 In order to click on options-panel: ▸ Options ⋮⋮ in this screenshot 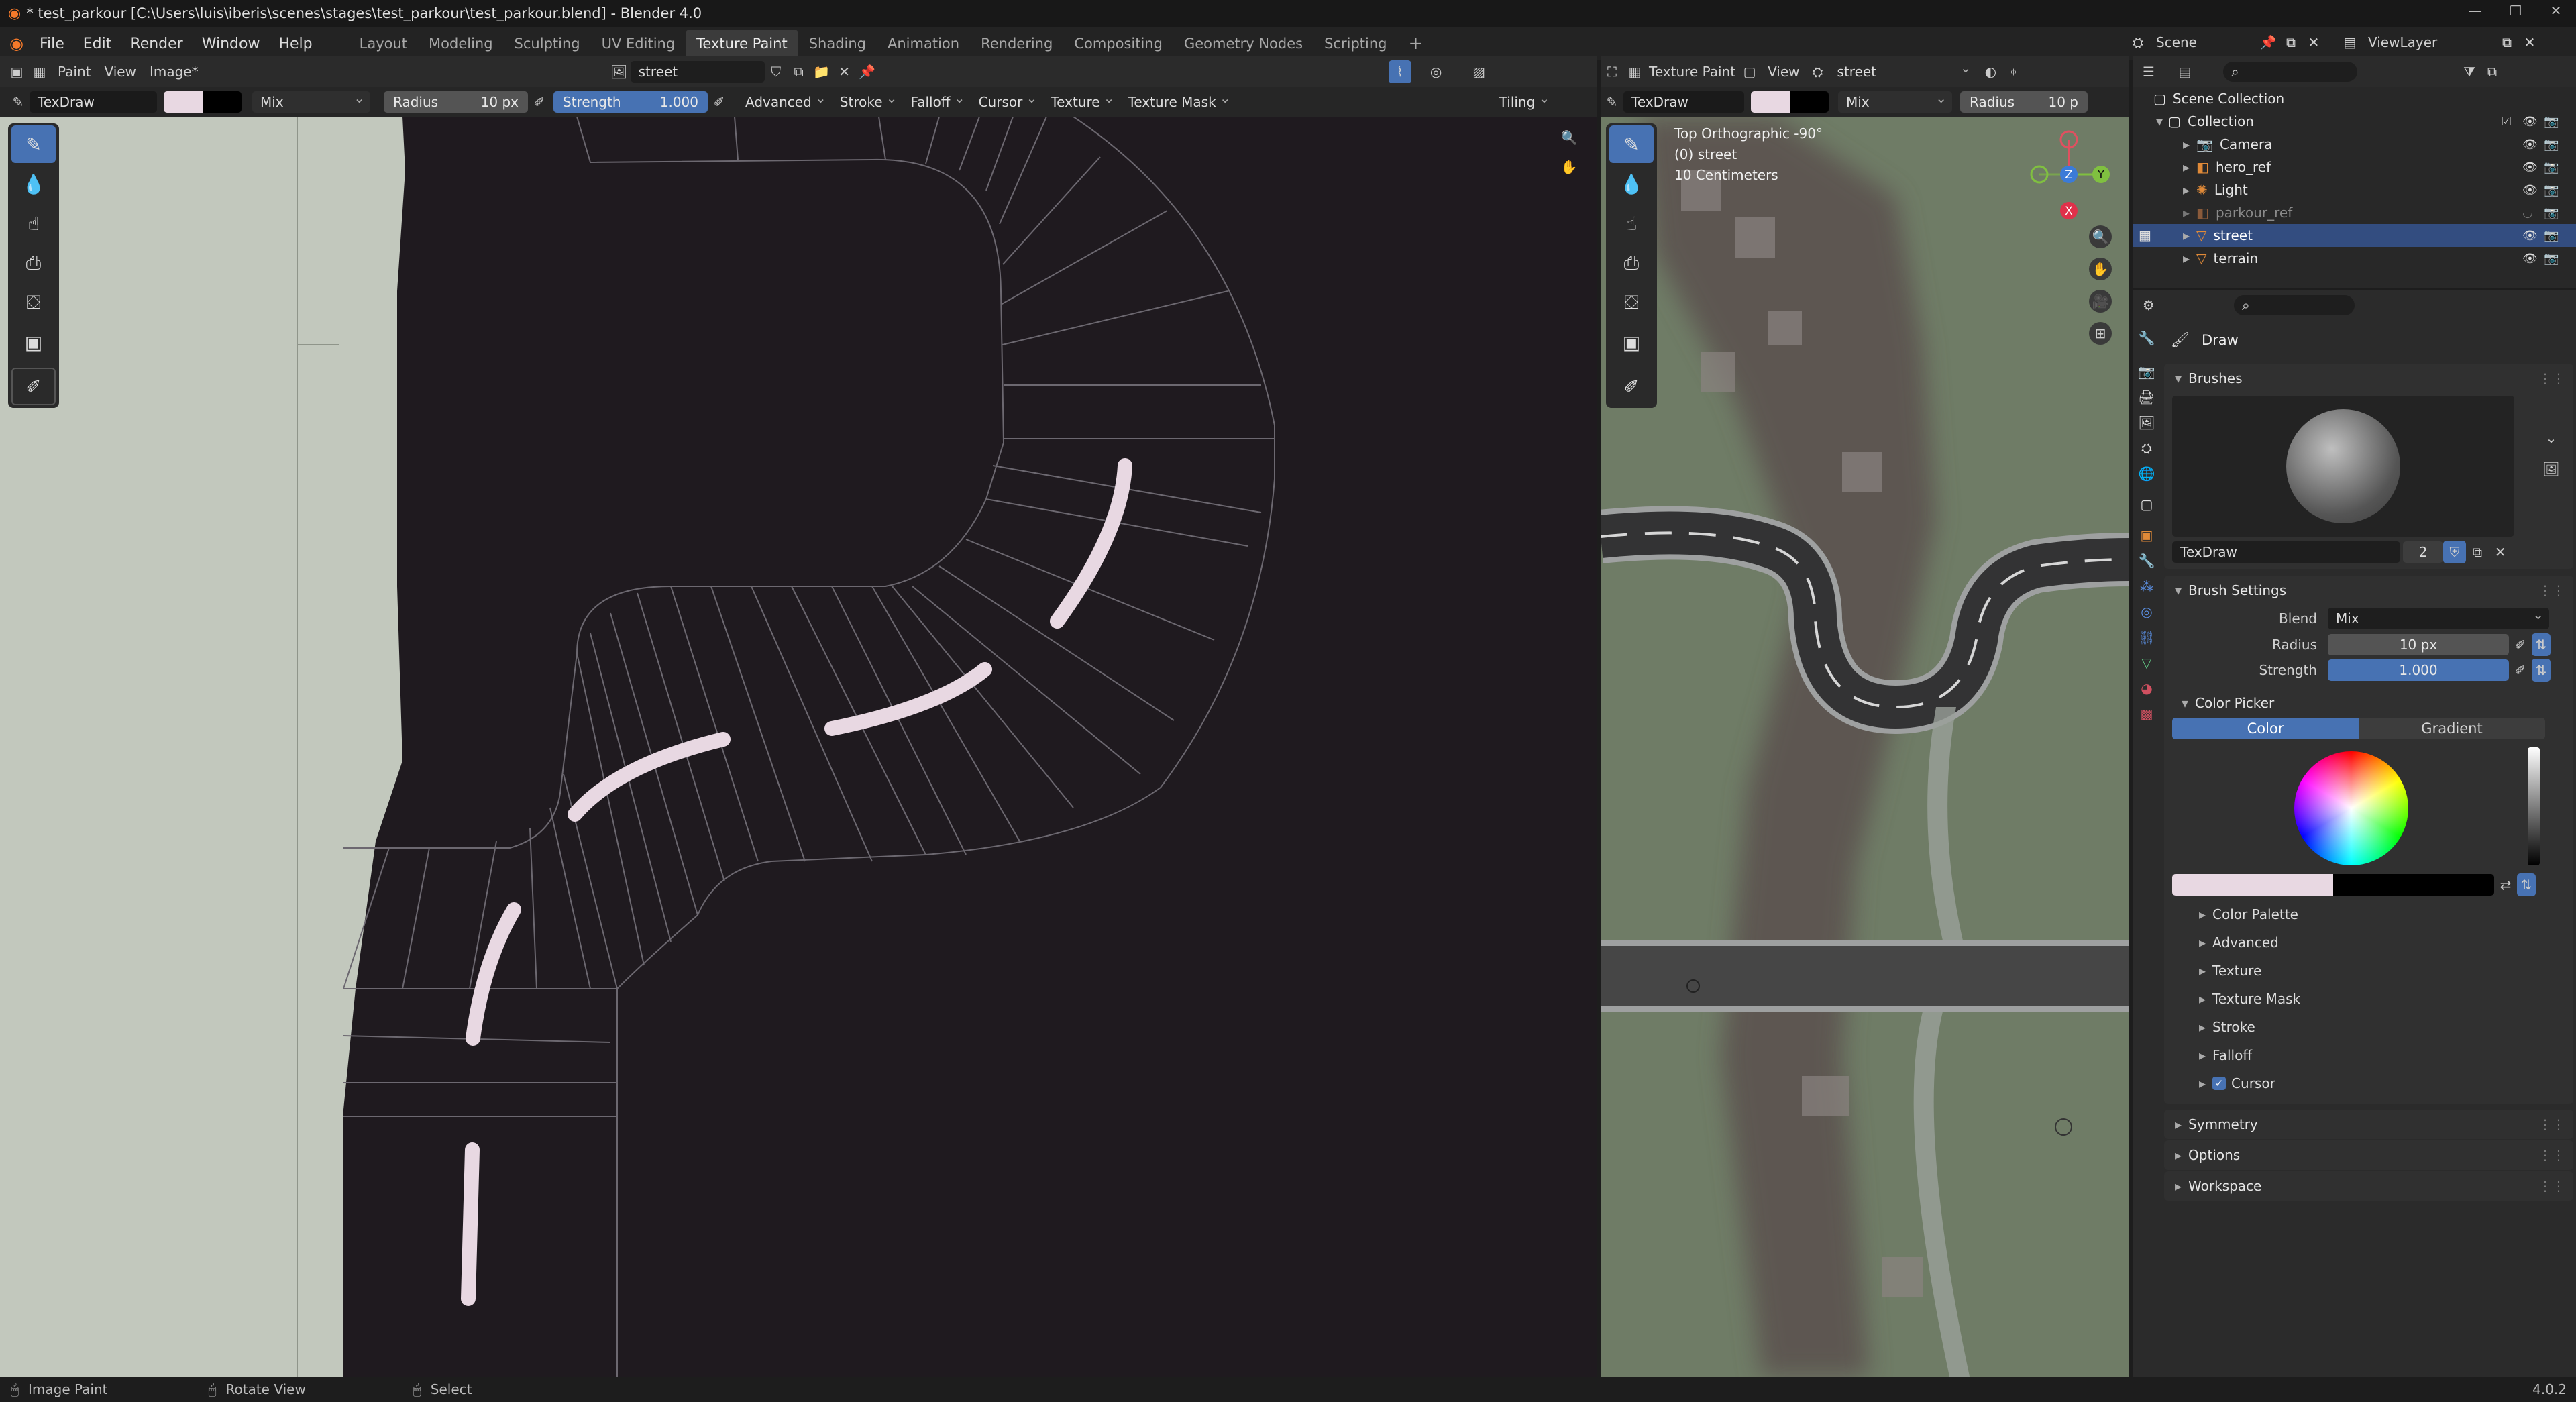, I will do `click(2368, 1155)`.